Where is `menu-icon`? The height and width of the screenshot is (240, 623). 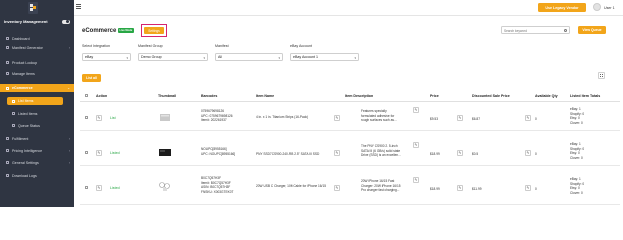
menu-icon is located at coordinates (78, 6).